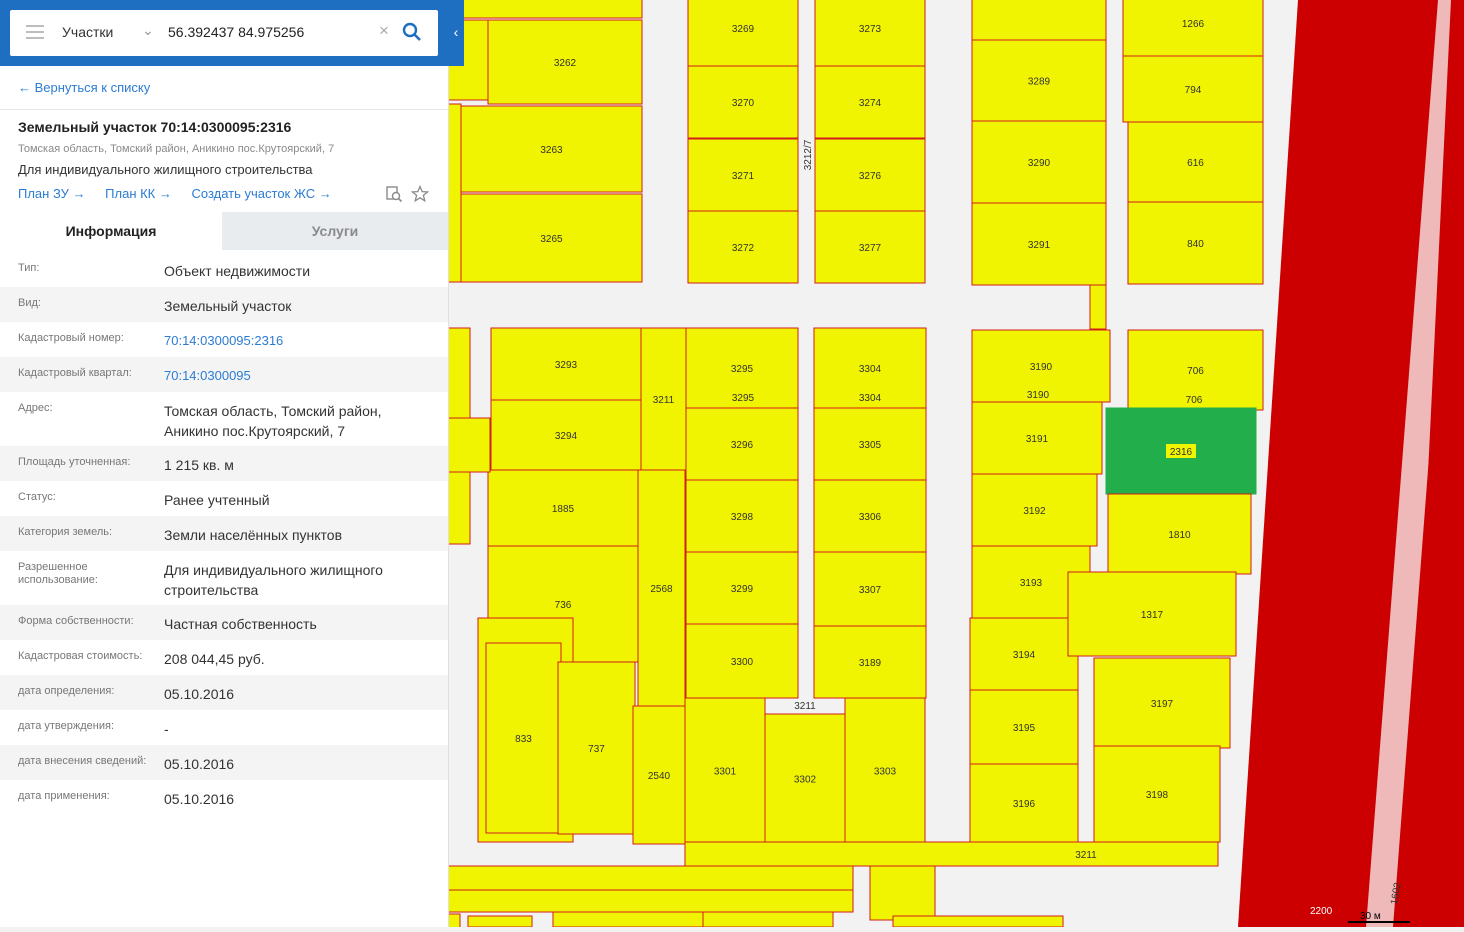  Describe the element at coordinates (35, 408) in the screenshot. I see `info-label: Адрес:` at that location.